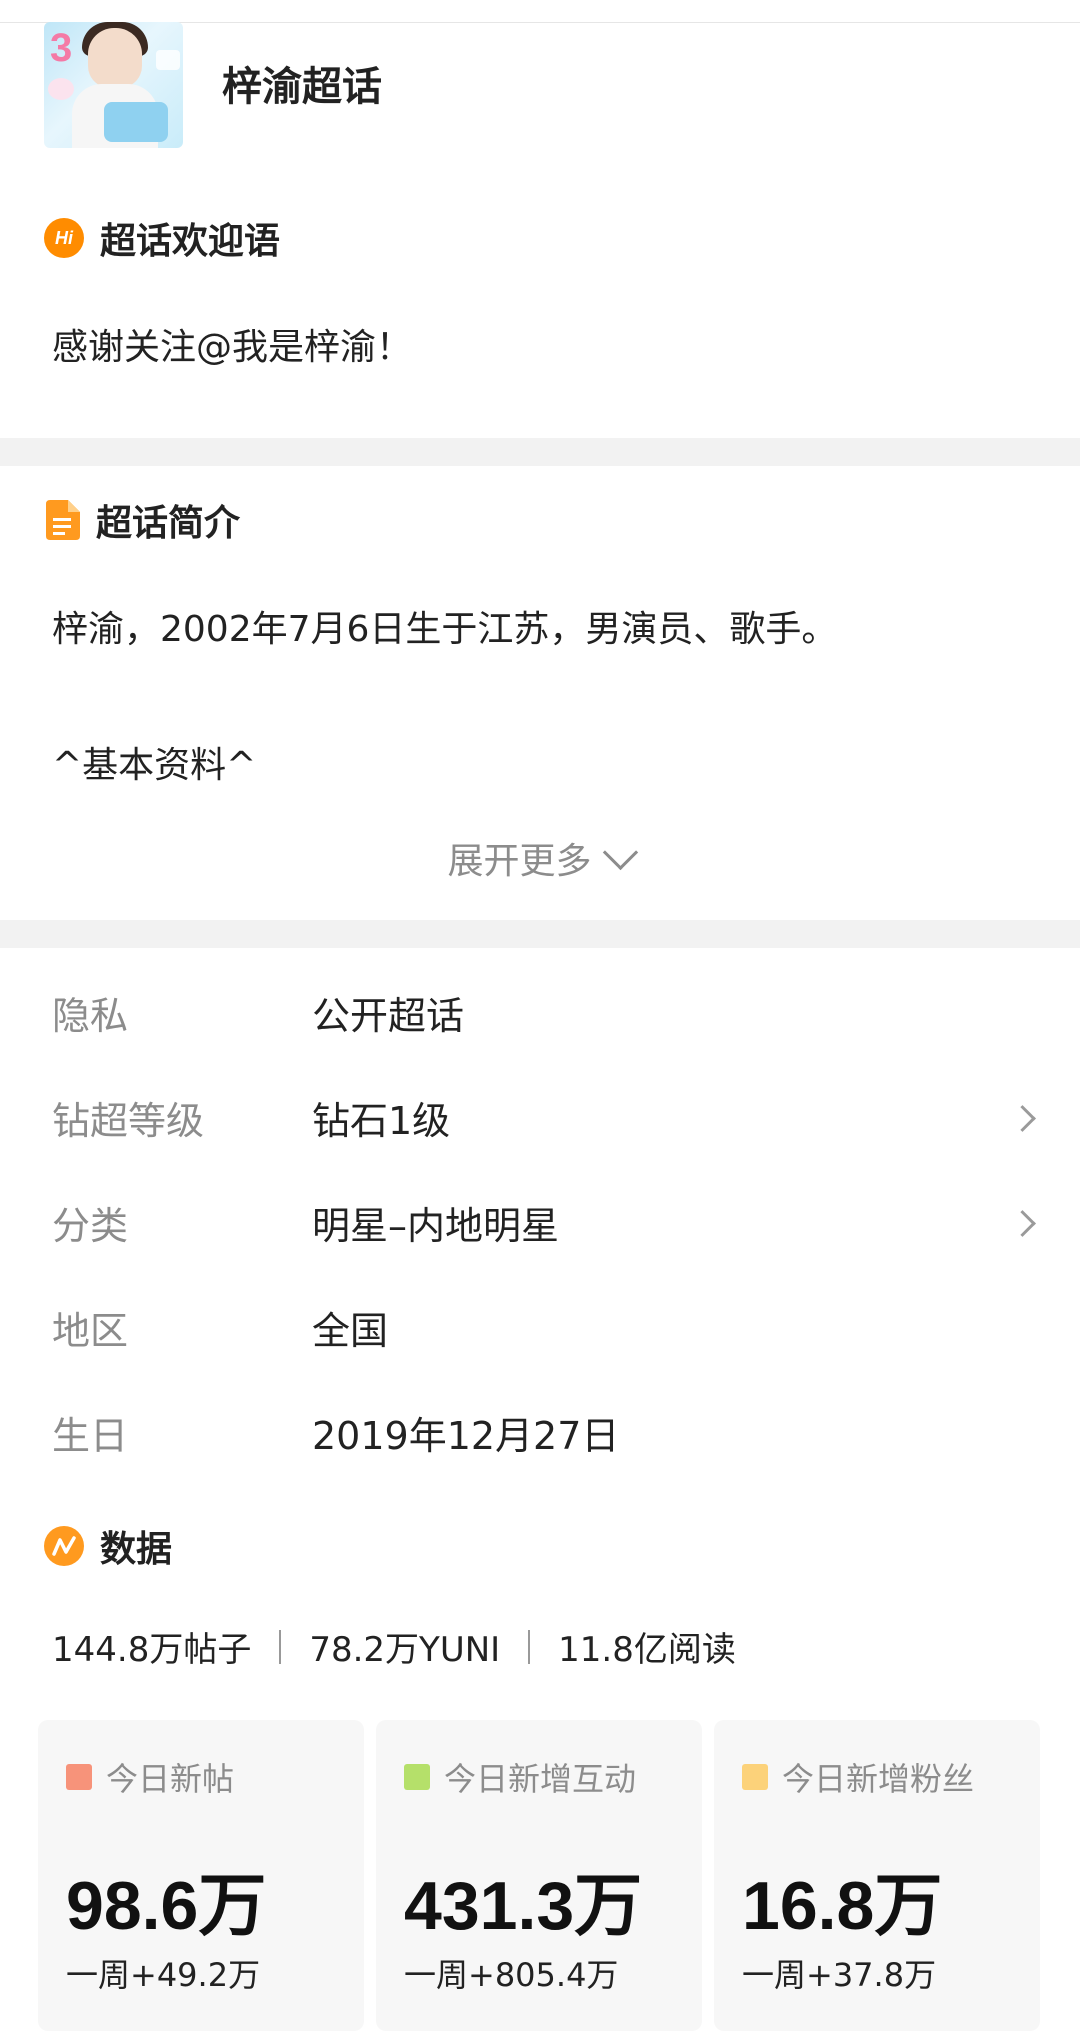 This screenshot has width=1080, height=2031. I want to click on supertopic-avatar: 3, so click(113, 85).